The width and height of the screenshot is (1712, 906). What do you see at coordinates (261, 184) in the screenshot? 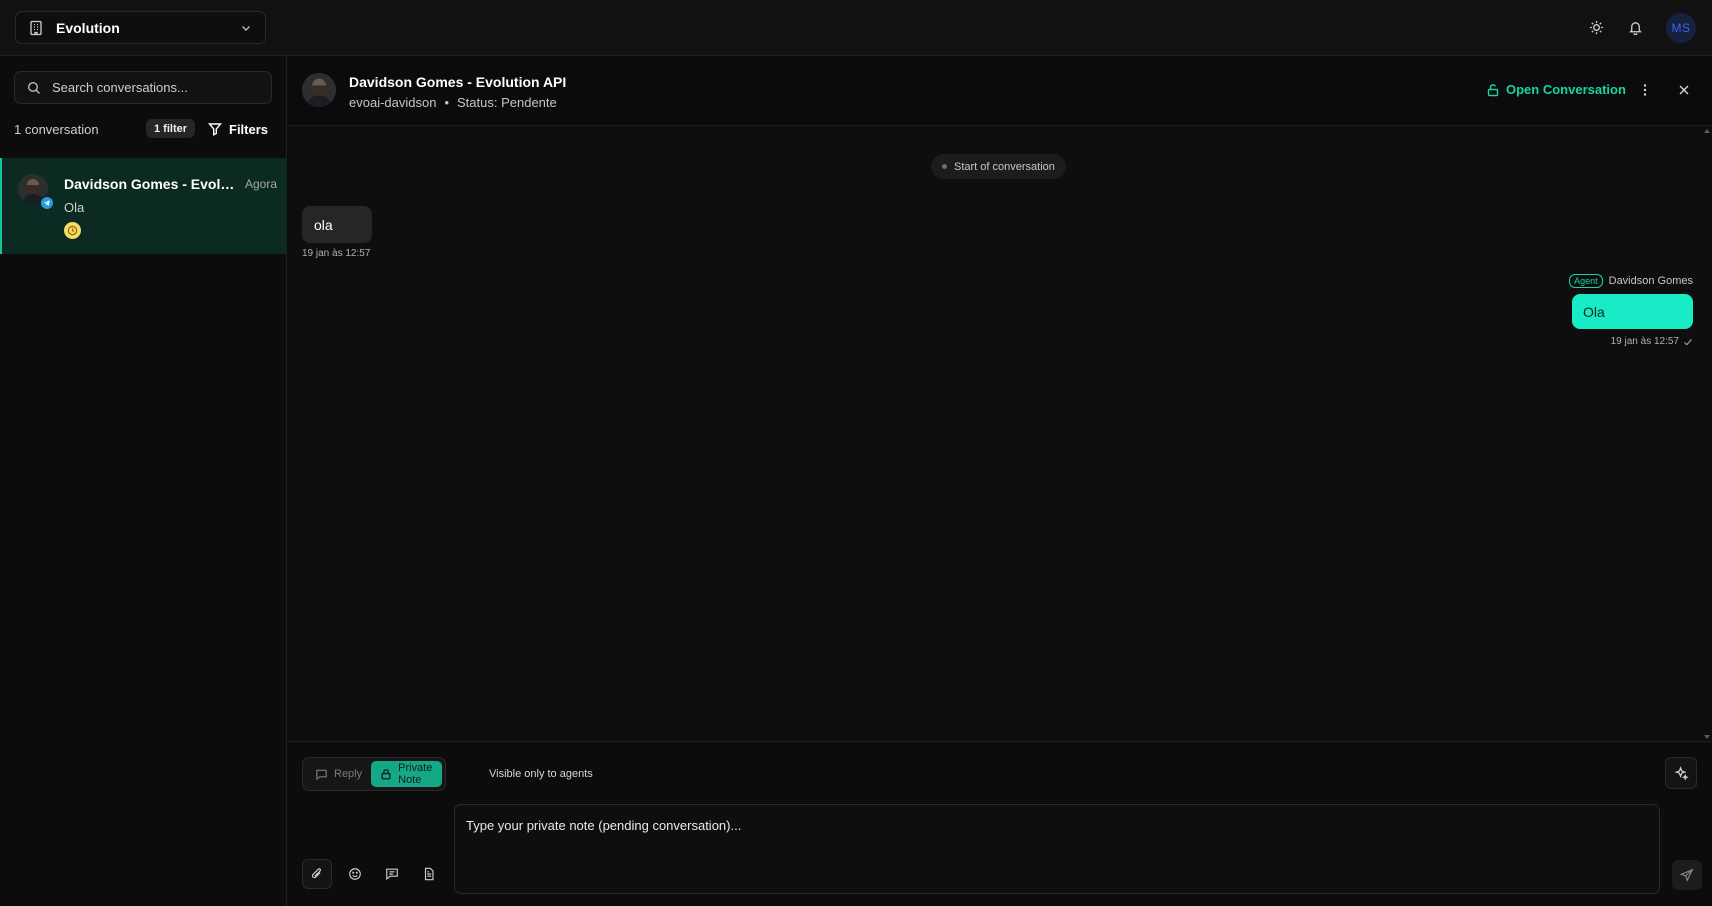
I see `conversation-time: Agora` at bounding box center [261, 184].